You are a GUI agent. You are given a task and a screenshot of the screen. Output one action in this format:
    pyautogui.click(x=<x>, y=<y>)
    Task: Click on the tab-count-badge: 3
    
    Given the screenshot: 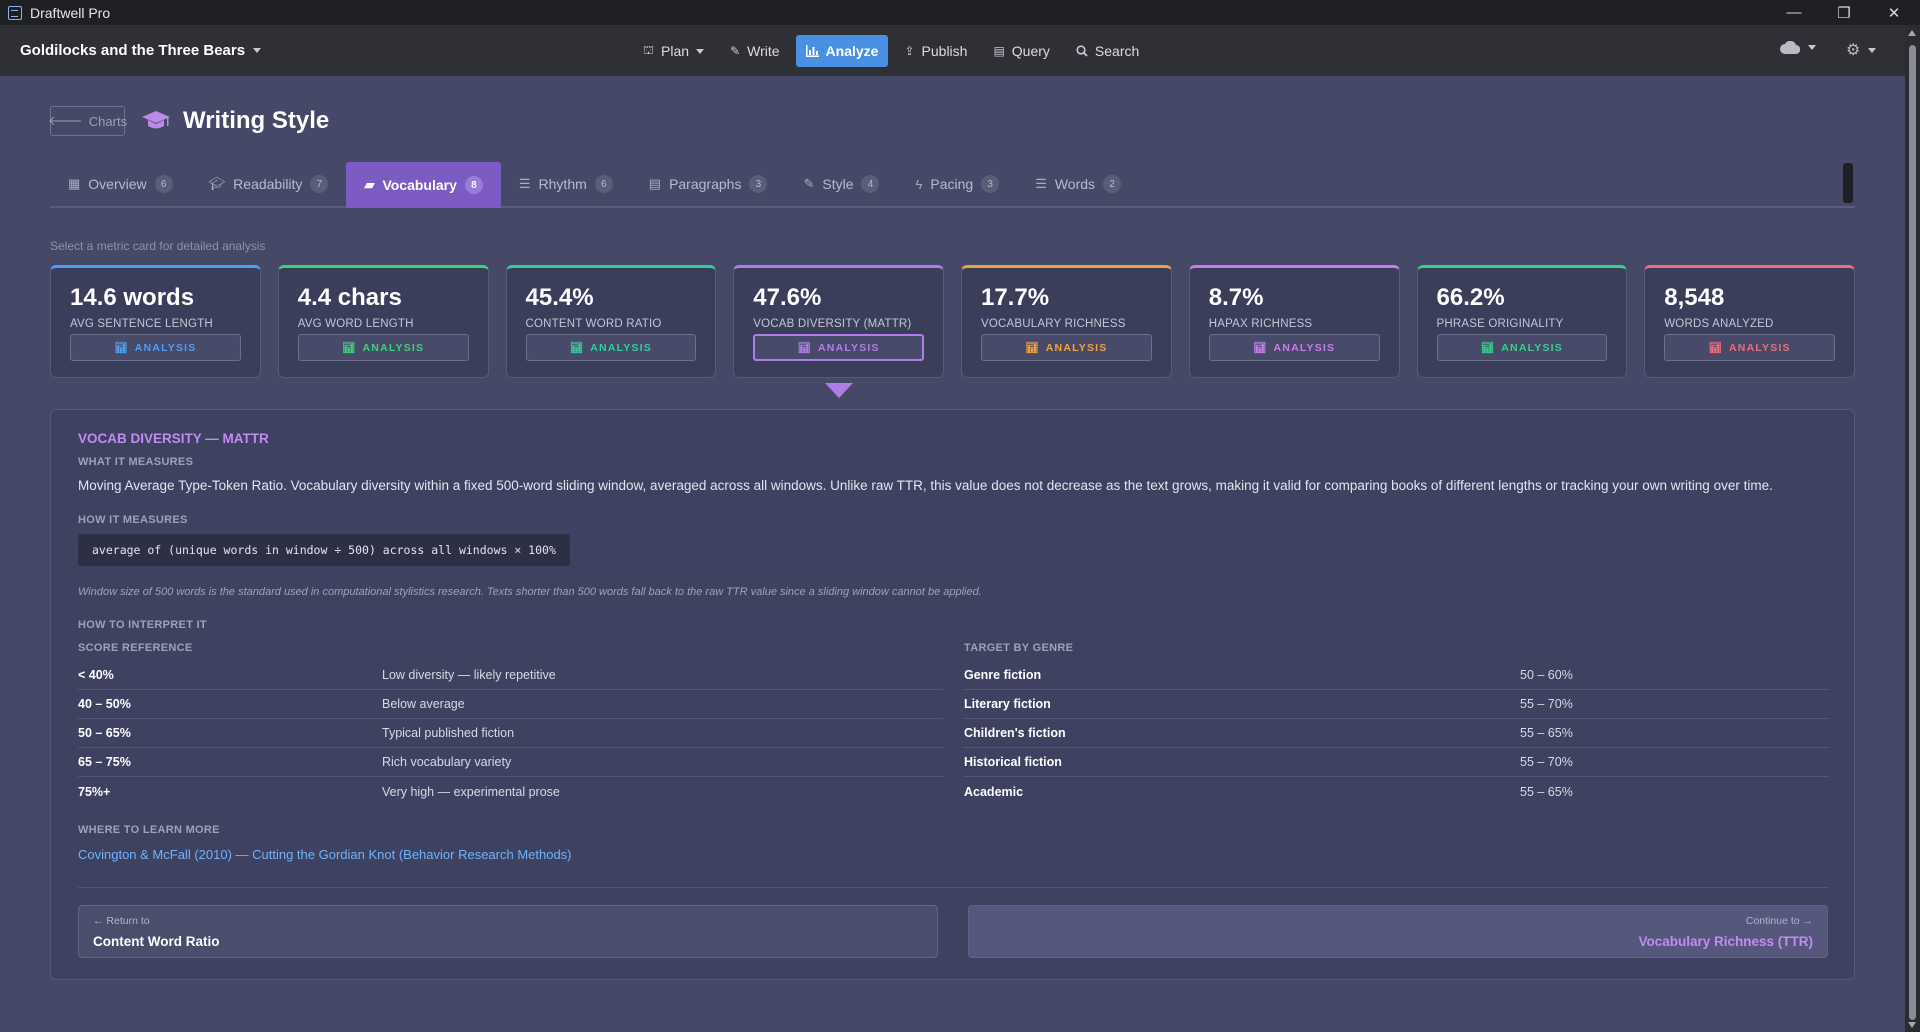 What is the action you would take?
    pyautogui.click(x=990, y=184)
    